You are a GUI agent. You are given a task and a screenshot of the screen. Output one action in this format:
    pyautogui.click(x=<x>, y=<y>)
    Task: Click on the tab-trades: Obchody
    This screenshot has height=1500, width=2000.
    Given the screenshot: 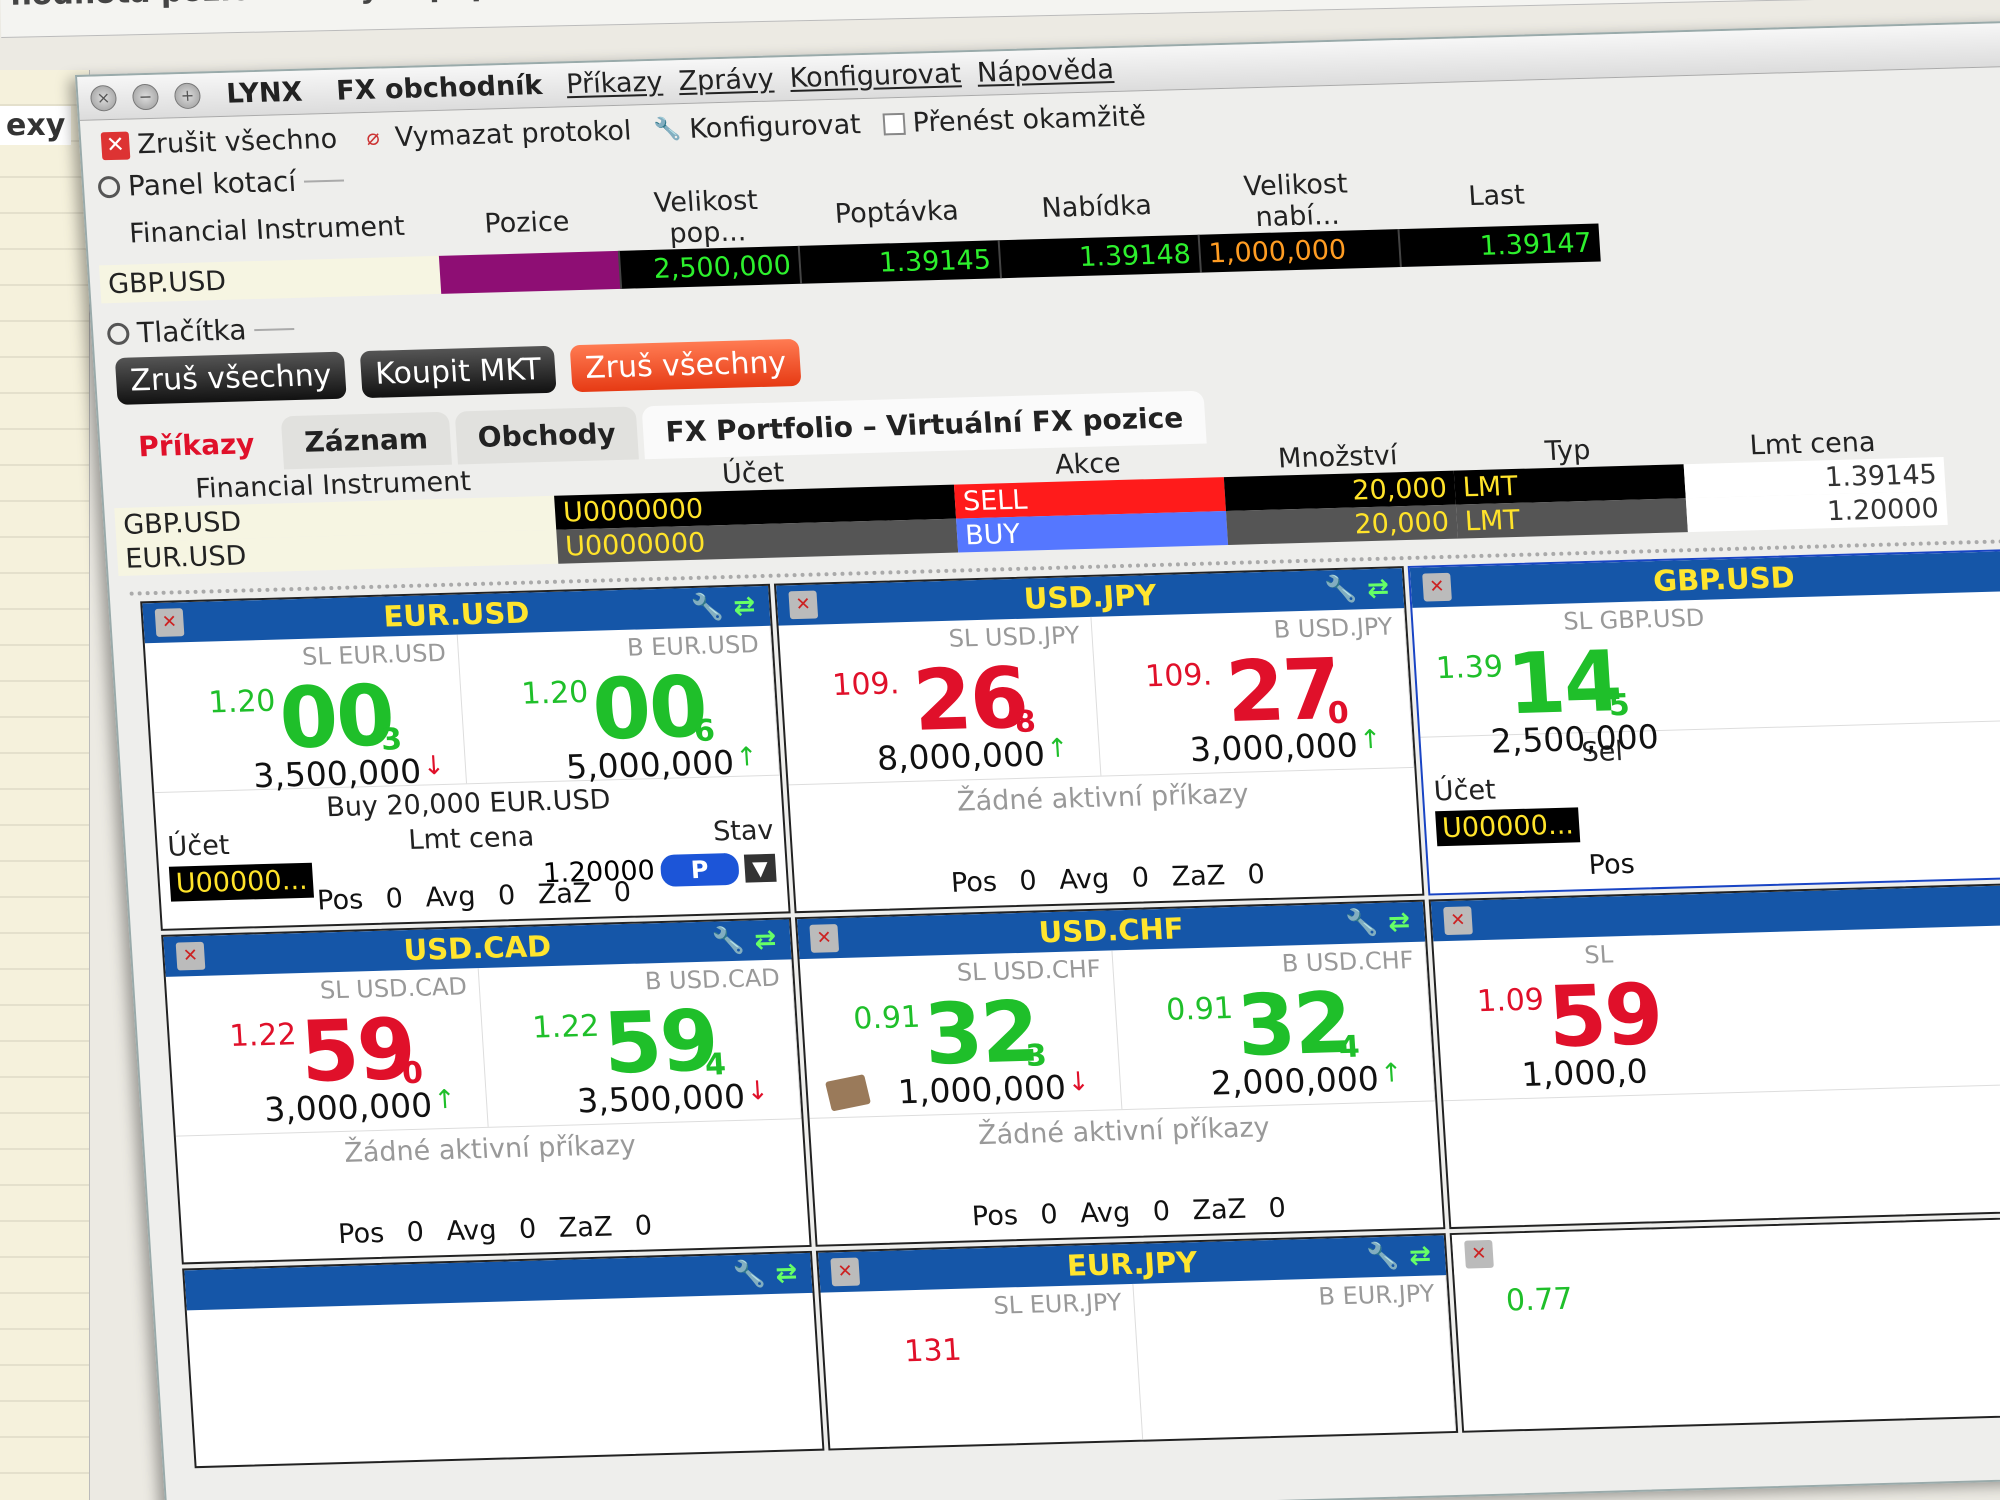 What is the action you would take?
    pyautogui.click(x=547, y=435)
    